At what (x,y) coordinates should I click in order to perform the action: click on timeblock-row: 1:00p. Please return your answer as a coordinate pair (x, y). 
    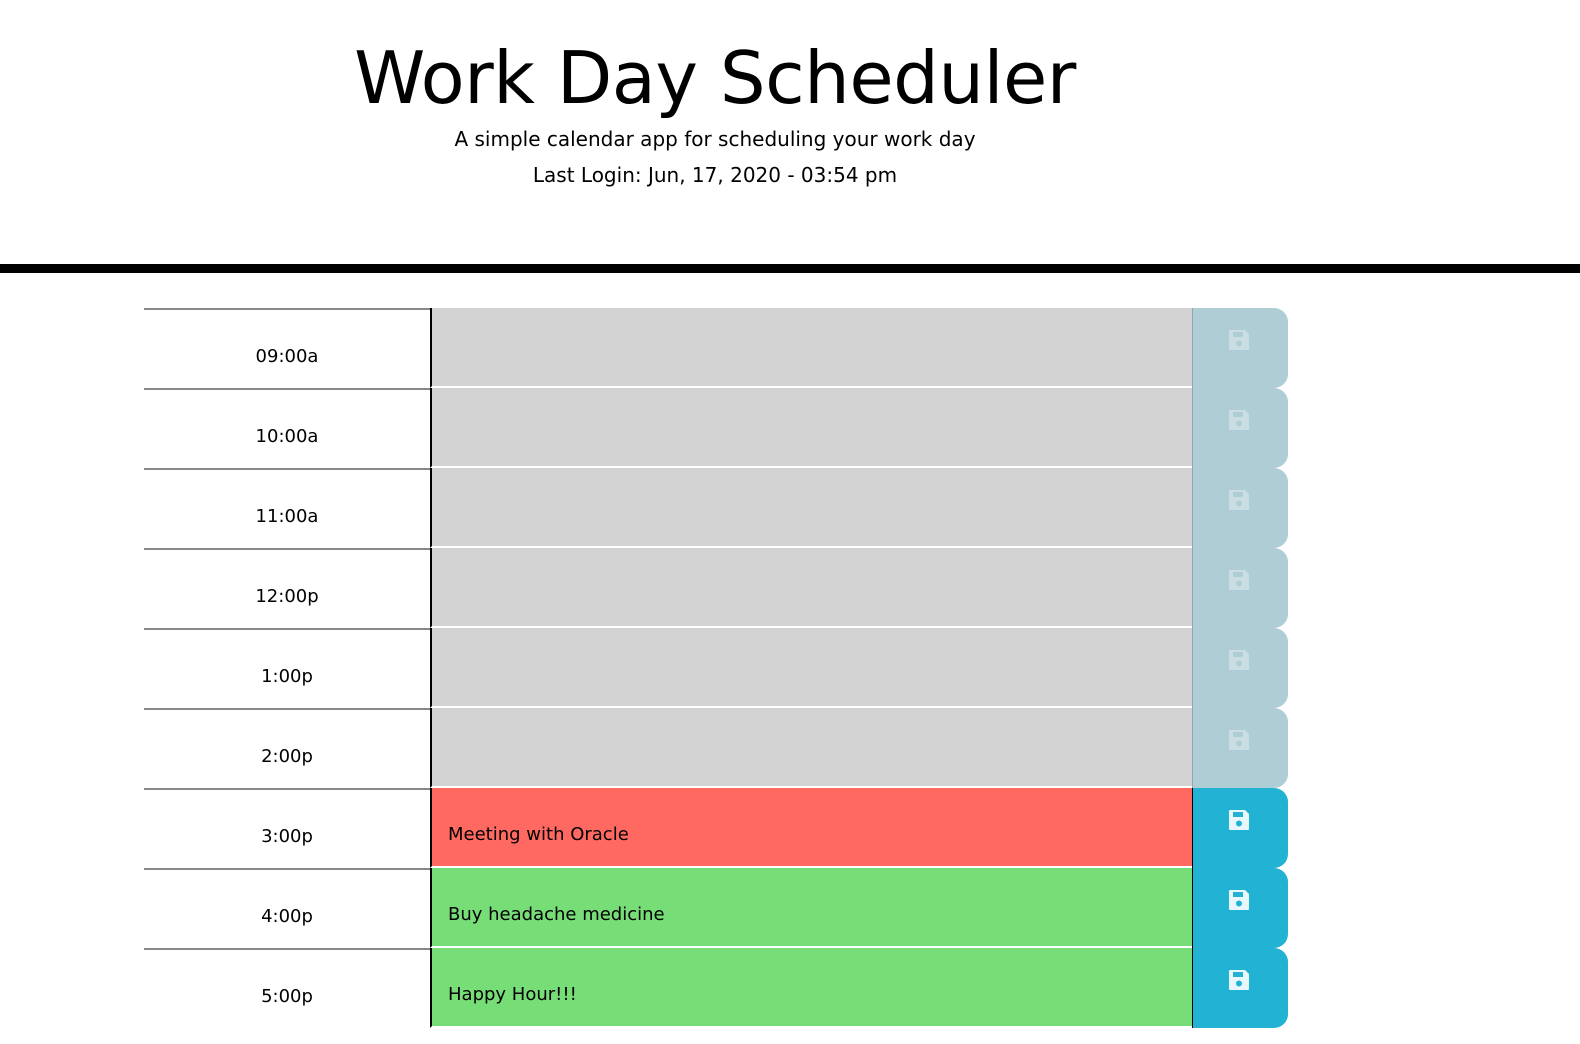
    Looking at the image, I should click on (716, 668).